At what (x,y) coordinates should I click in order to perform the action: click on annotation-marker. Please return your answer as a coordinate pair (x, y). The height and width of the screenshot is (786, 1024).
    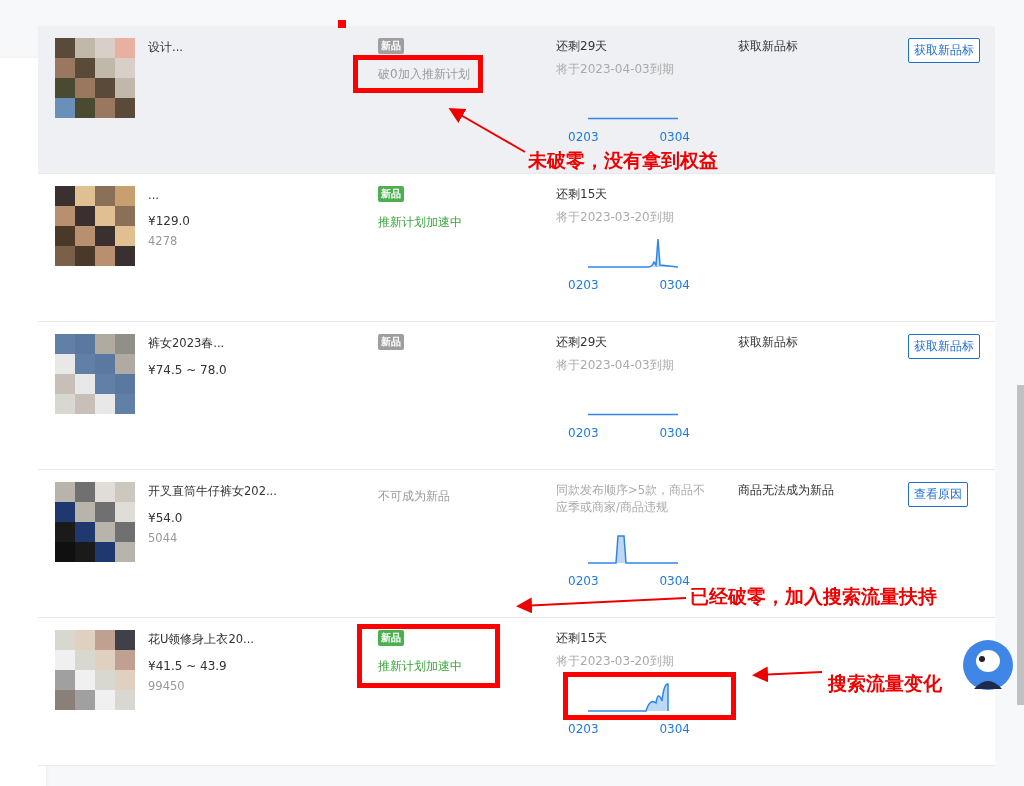
    Looking at the image, I should click on (342, 24).